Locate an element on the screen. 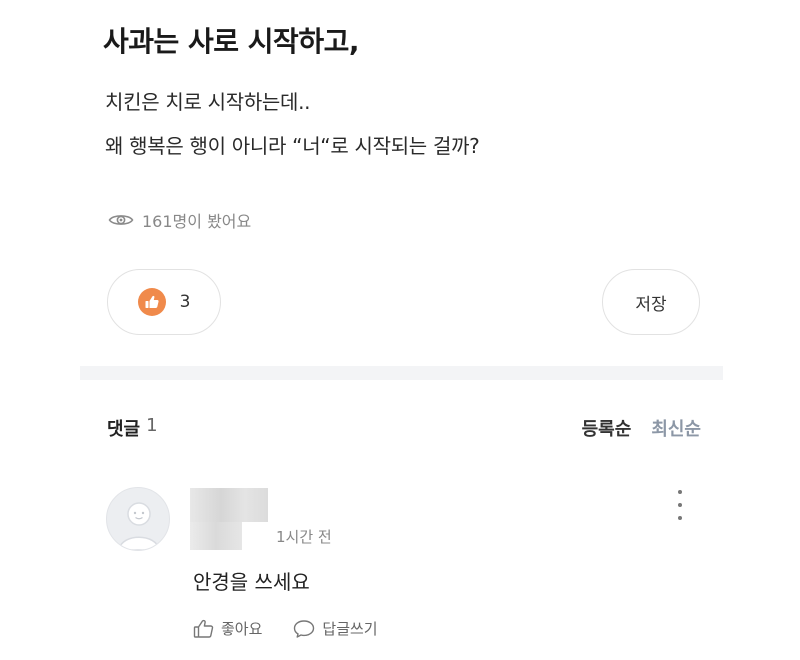  comments-header: 댓글 1 is located at coordinates (132, 428).